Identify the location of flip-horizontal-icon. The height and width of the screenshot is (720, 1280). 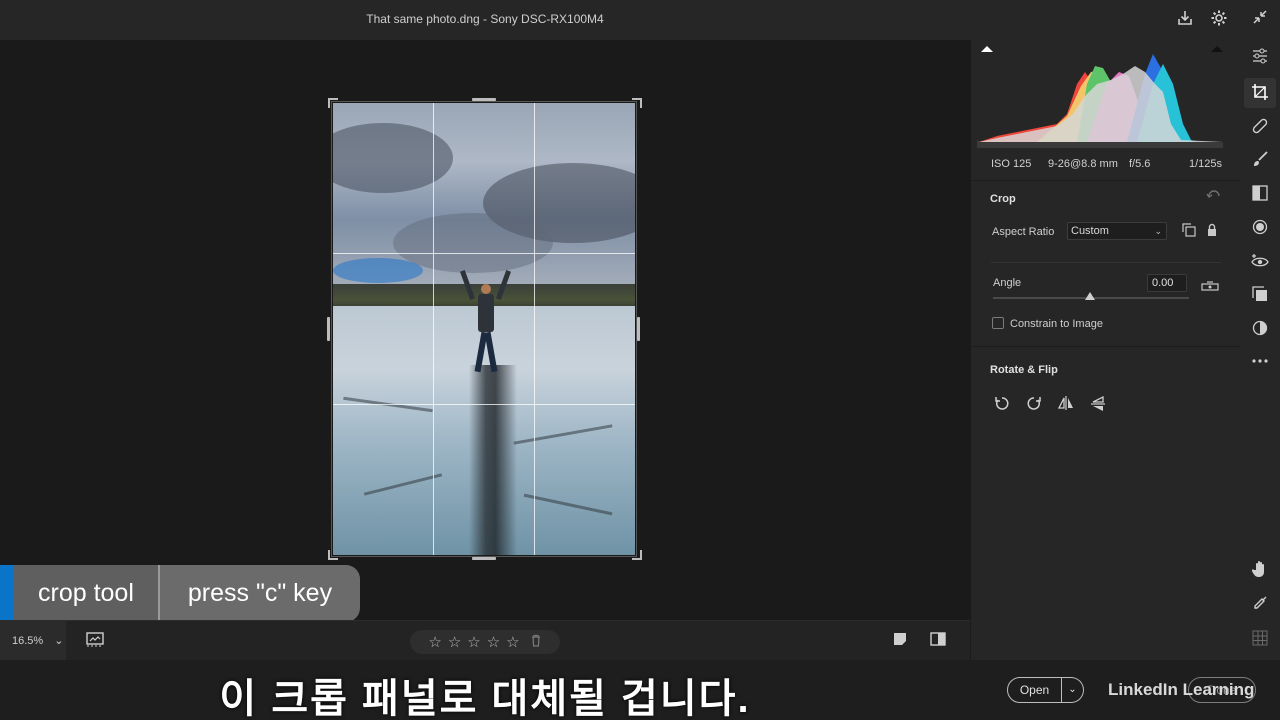
(1066, 405).